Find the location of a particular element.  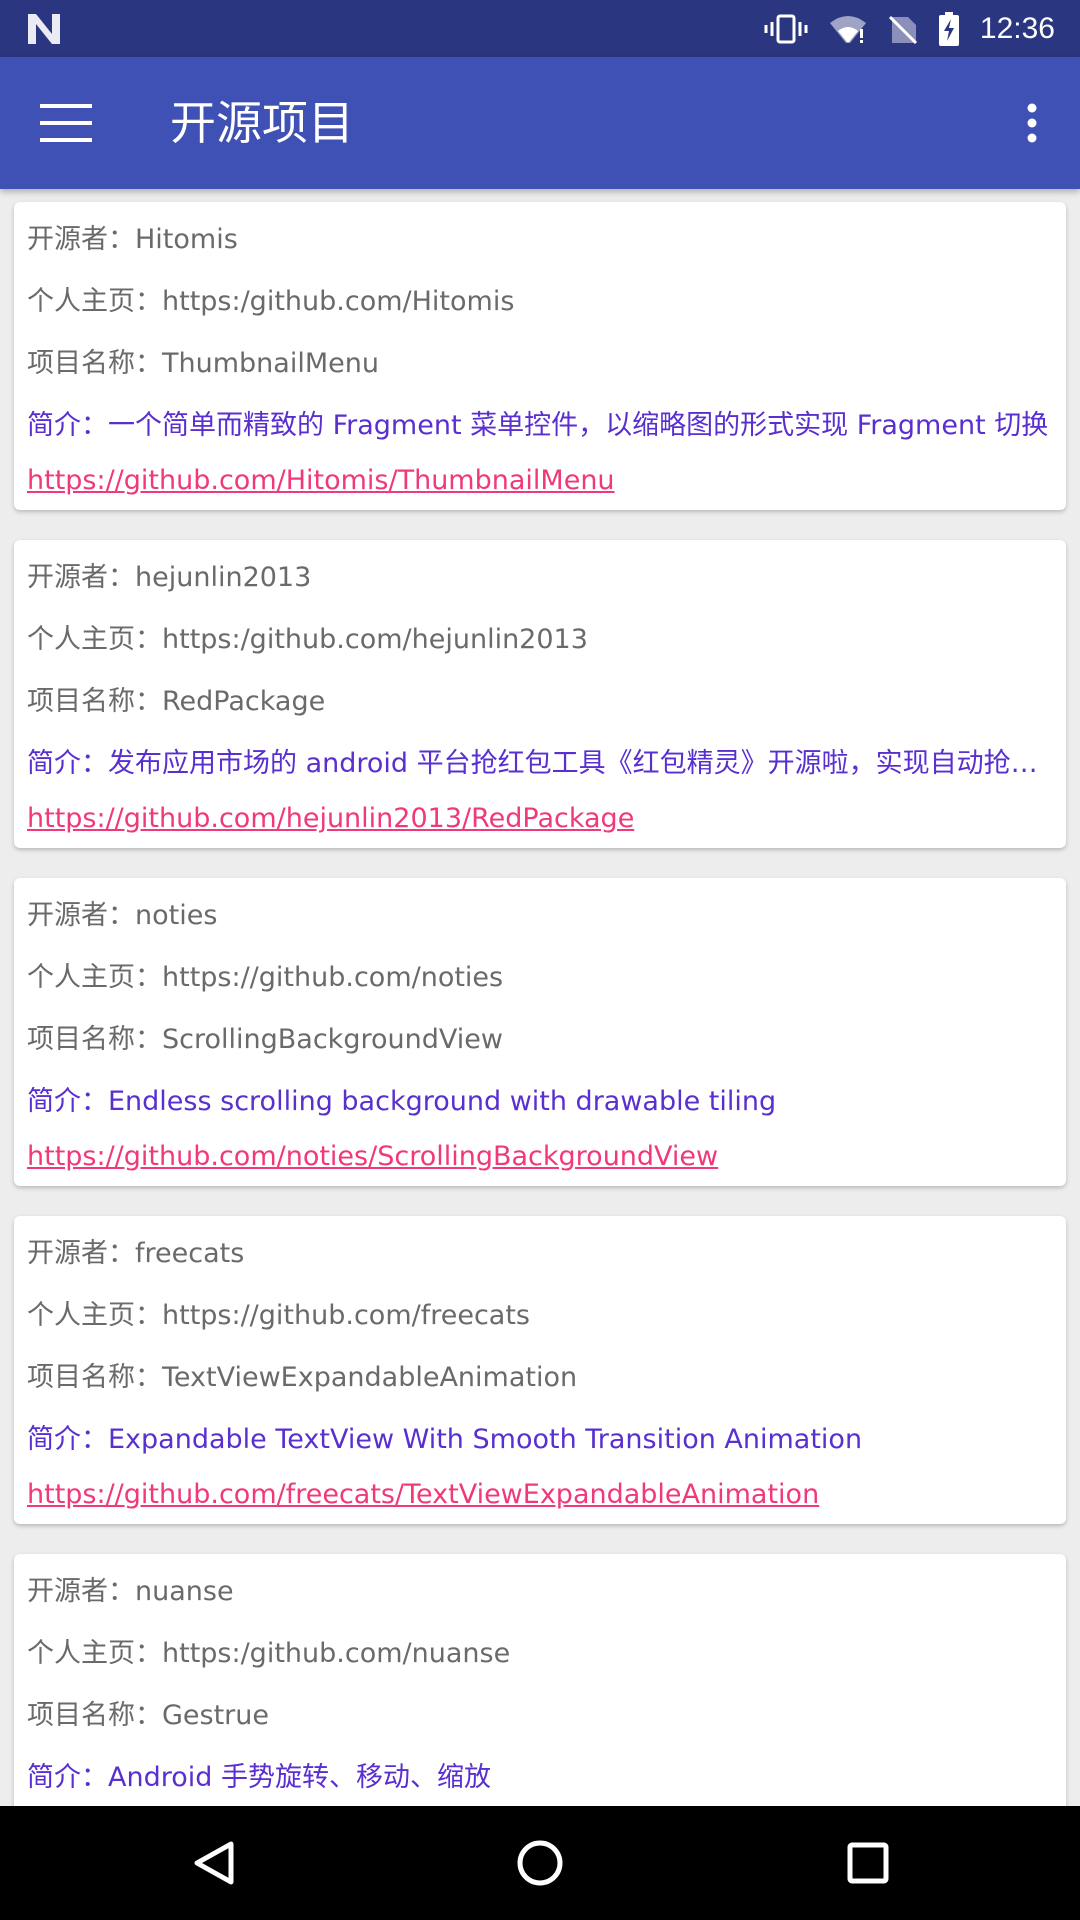

home-circle-icon is located at coordinates (540, 1863).